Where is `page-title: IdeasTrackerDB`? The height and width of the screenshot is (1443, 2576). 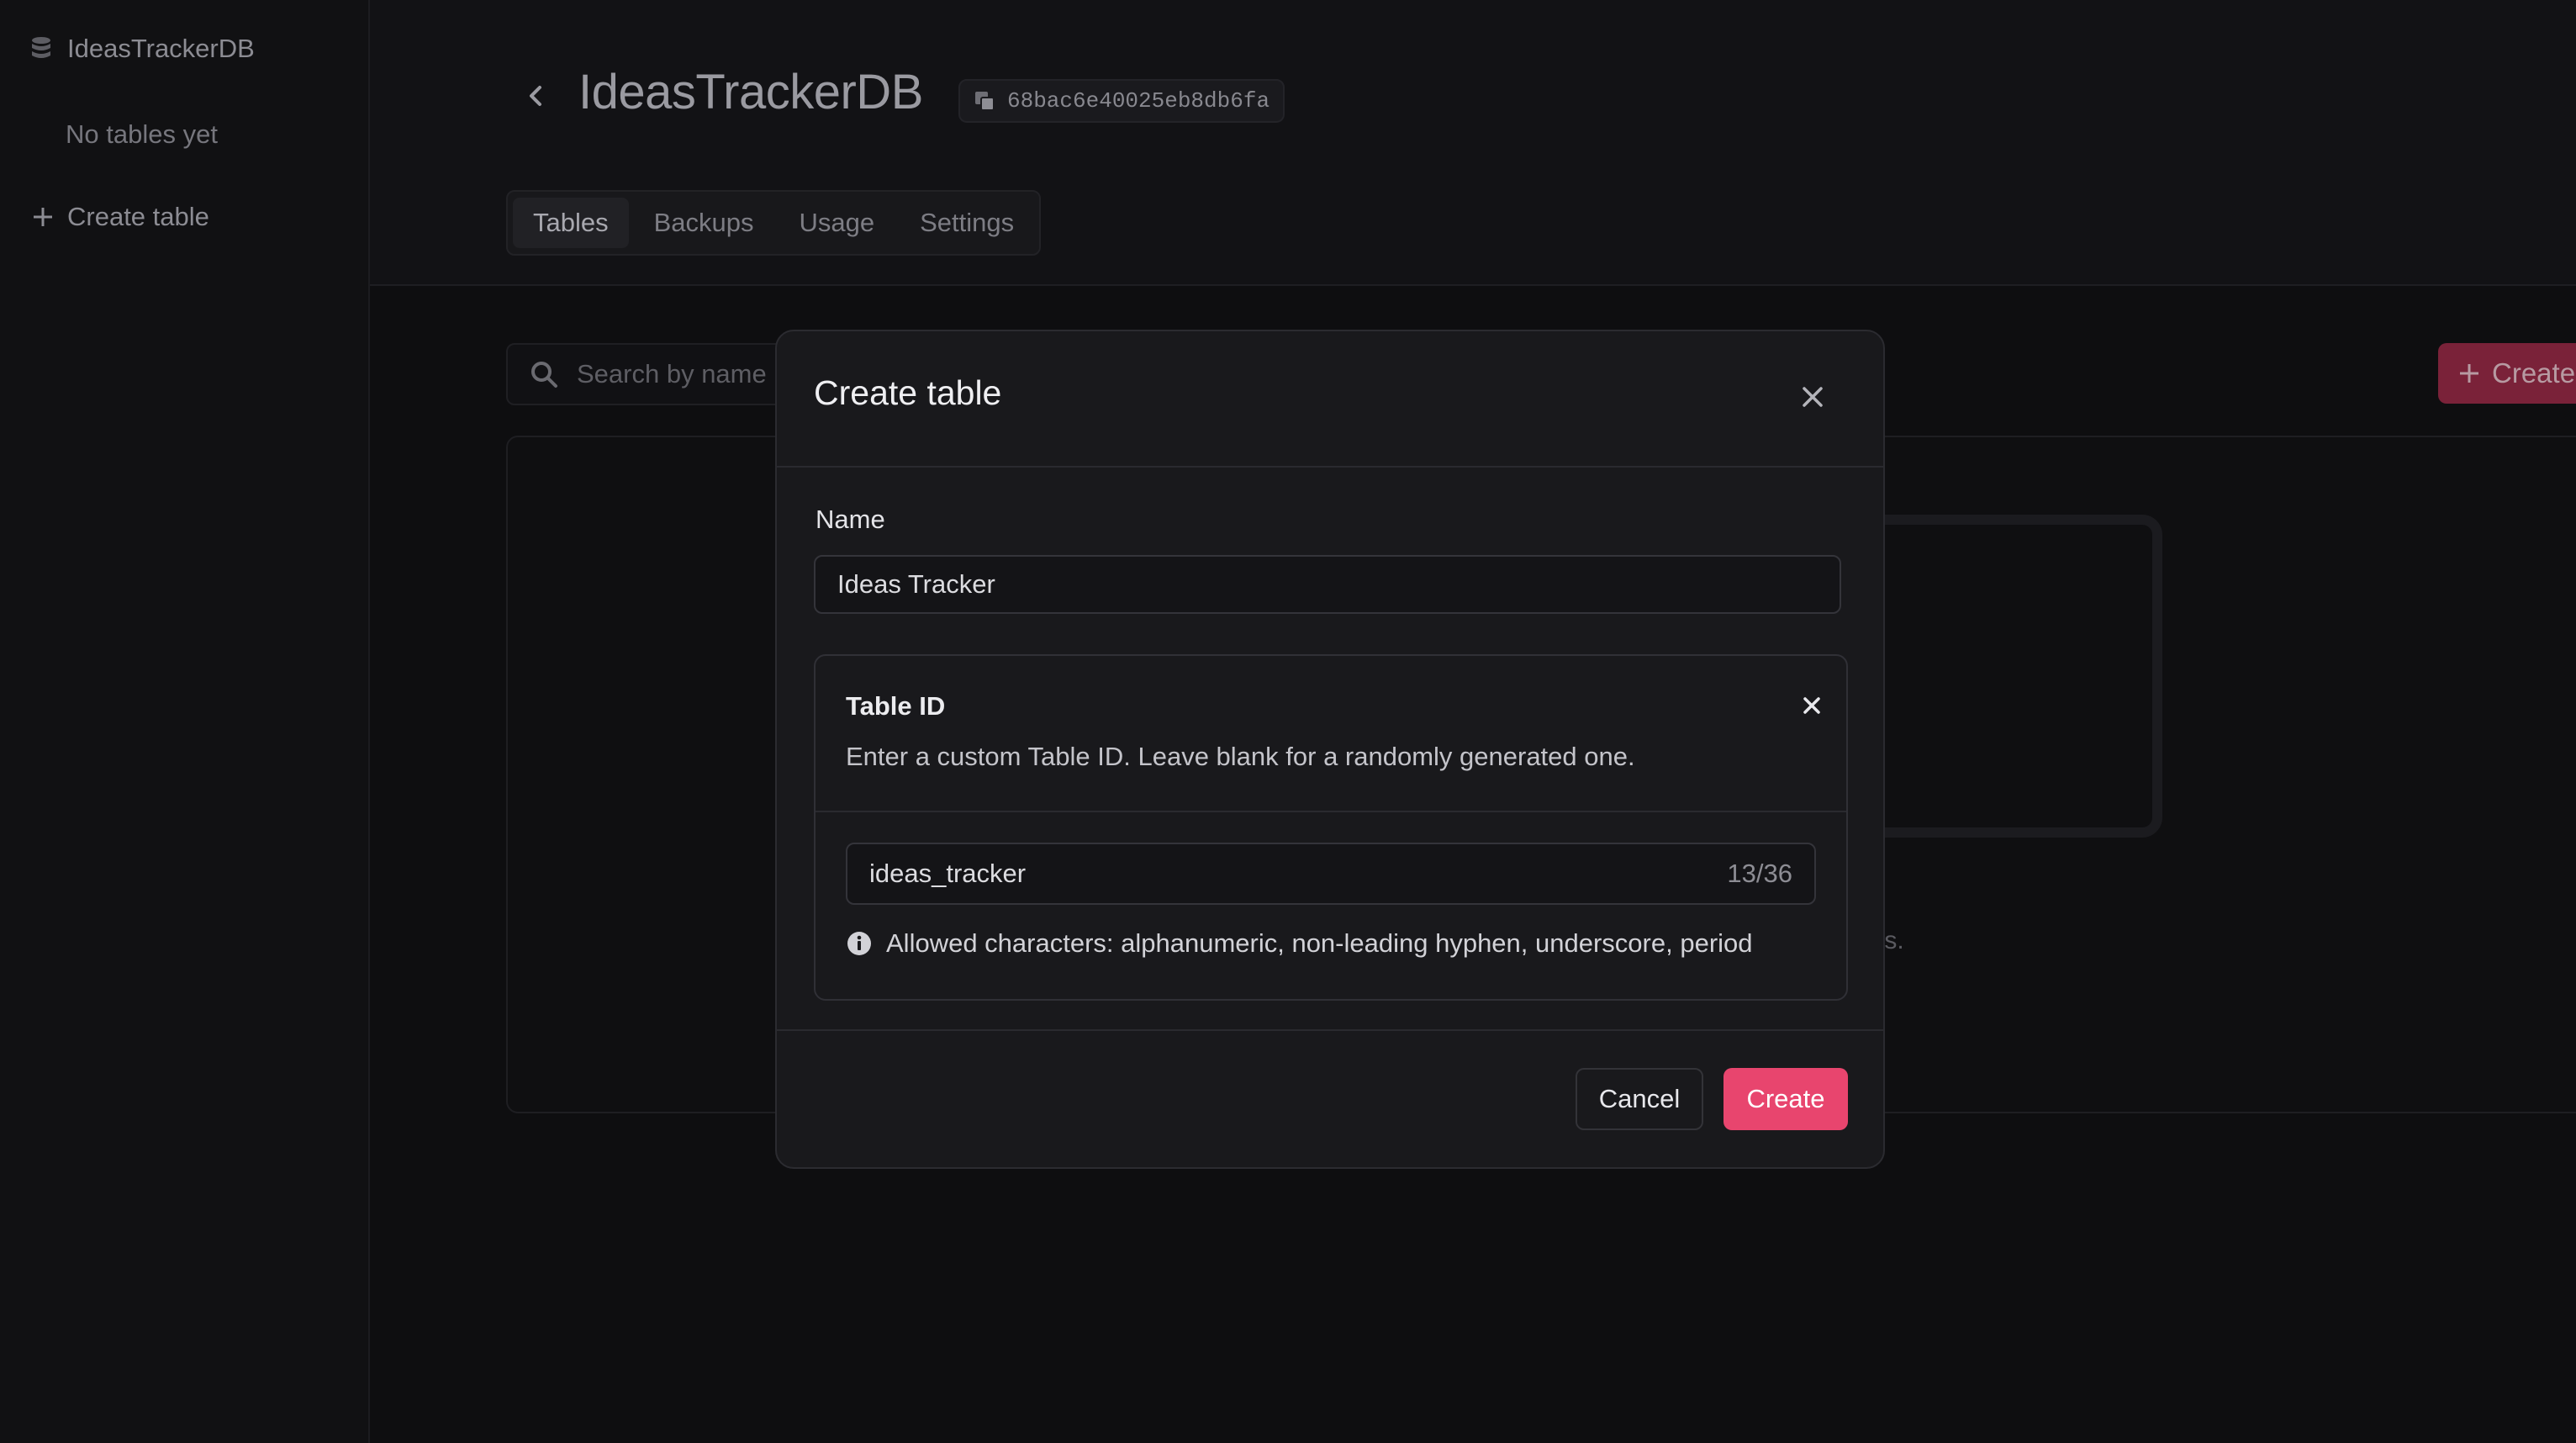
page-title: IdeasTrackerDB is located at coordinates (750, 92).